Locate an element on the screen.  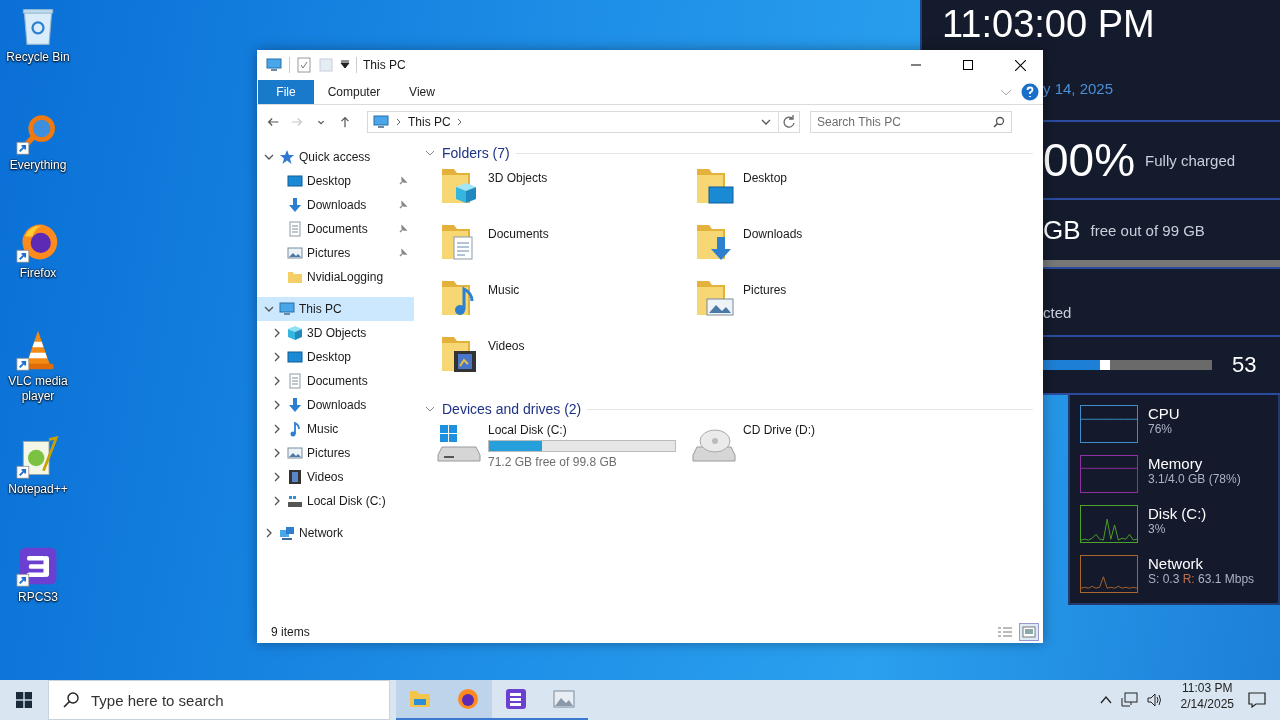
clock-time: 11:03:00 PM is located at coordinates (1048, 24).